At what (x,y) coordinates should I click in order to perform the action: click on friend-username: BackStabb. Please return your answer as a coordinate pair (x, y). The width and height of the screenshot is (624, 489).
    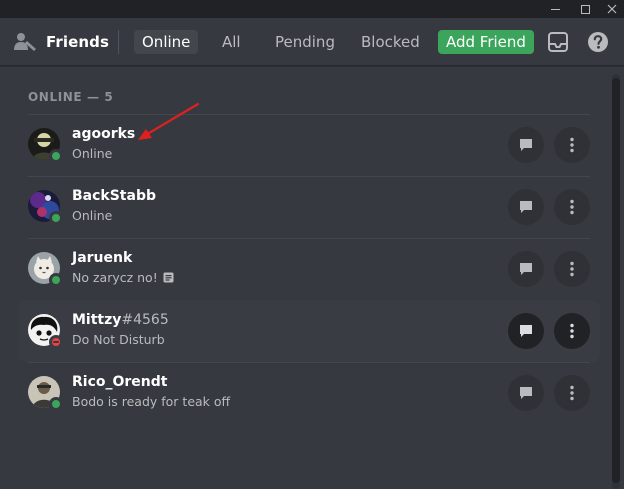
    Looking at the image, I should click on (114, 196).